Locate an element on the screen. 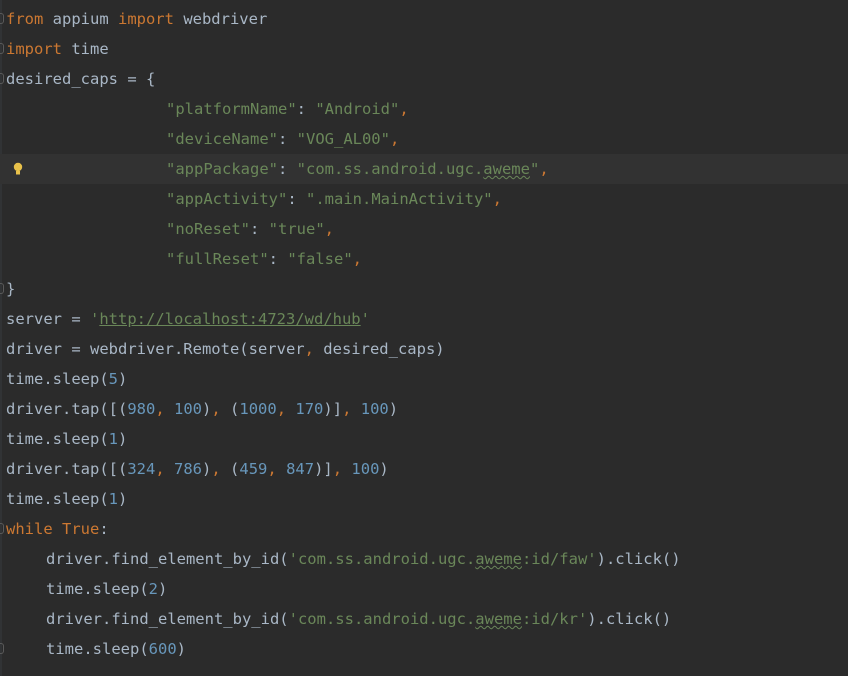  code-text: "appActivity": ".main.MainActivity", is located at coordinates (334, 199).